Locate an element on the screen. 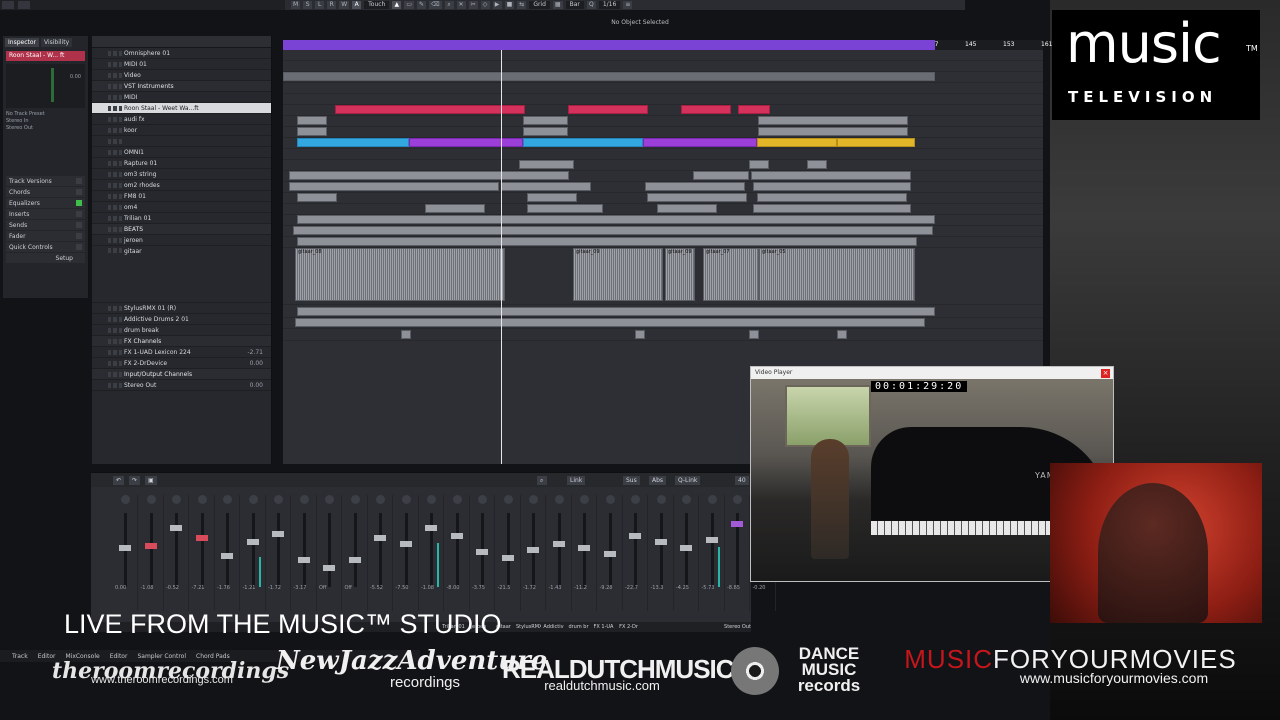 The image size is (1280, 720). track-row: MIDI 01 is located at coordinates (181, 64).